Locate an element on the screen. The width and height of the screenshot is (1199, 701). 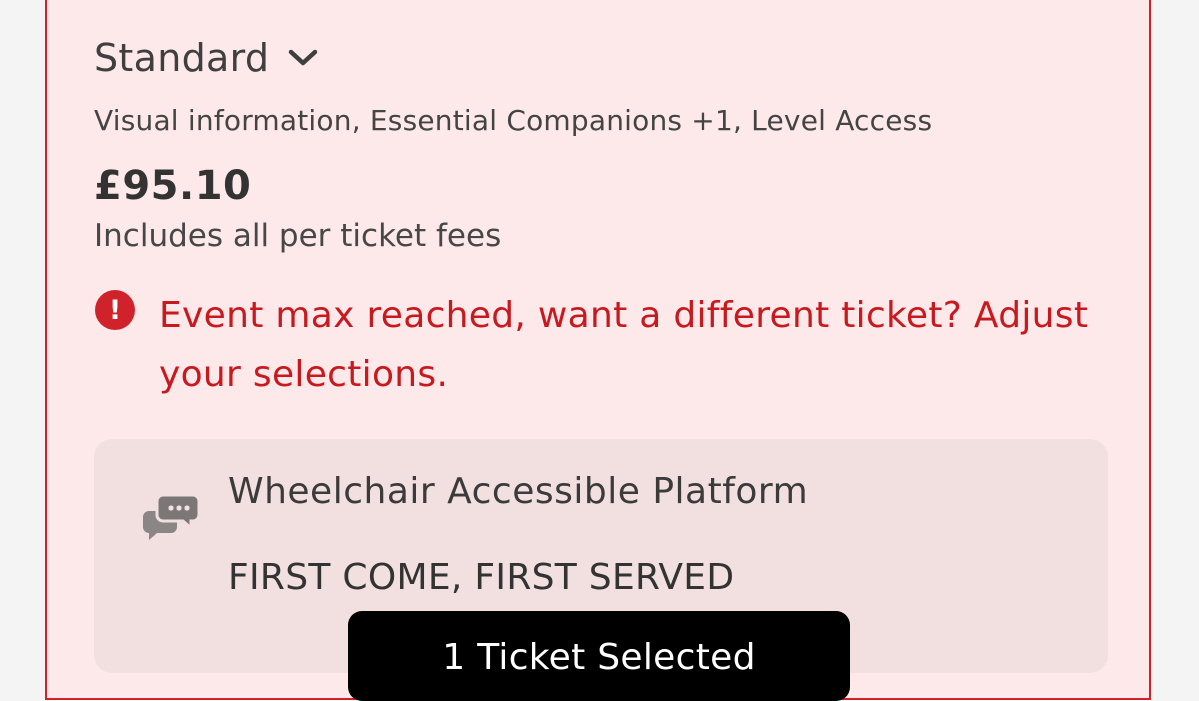
panel-title: Wheelchair Accessible Platform is located at coordinates (518, 491).